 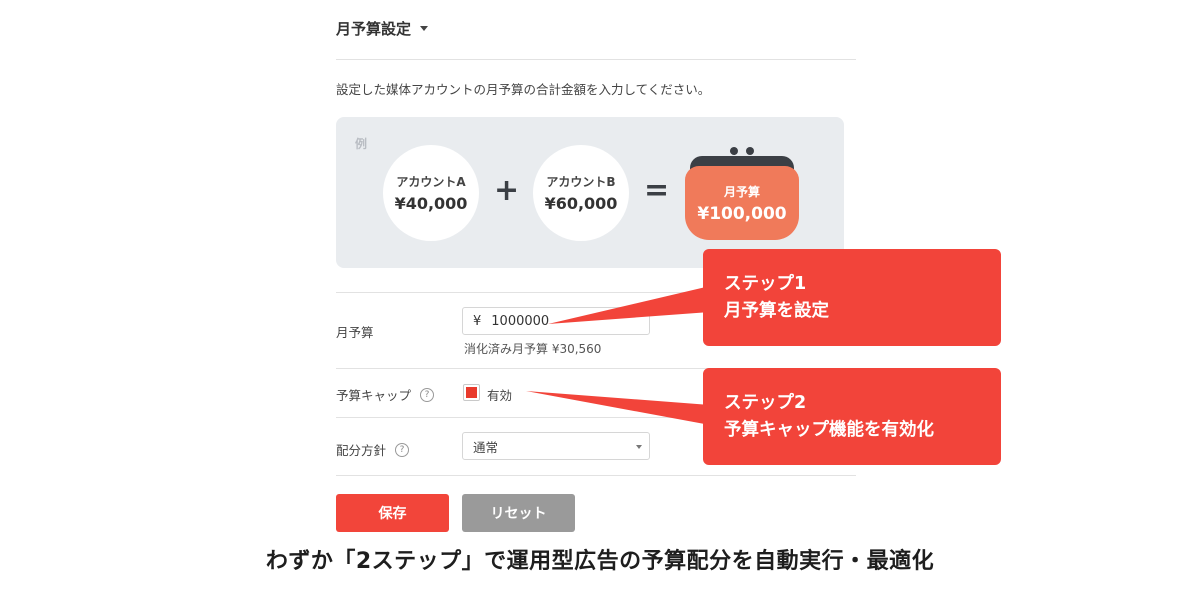 I want to click on caret-down-icon, so click(x=424, y=28).